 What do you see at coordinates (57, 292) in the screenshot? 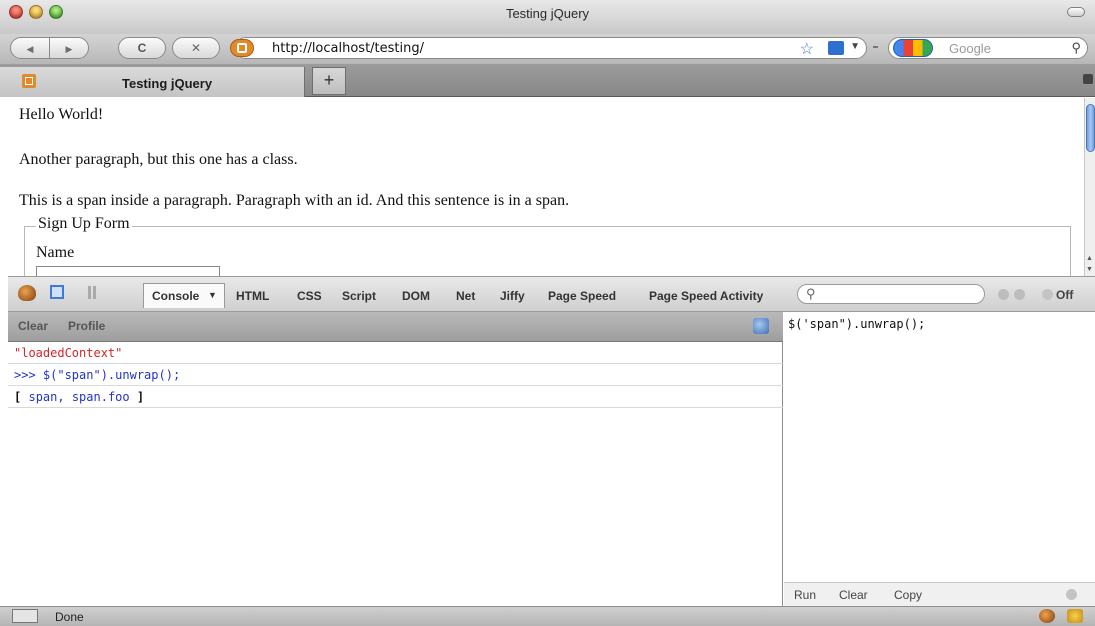
I see `inspect-icon` at bounding box center [57, 292].